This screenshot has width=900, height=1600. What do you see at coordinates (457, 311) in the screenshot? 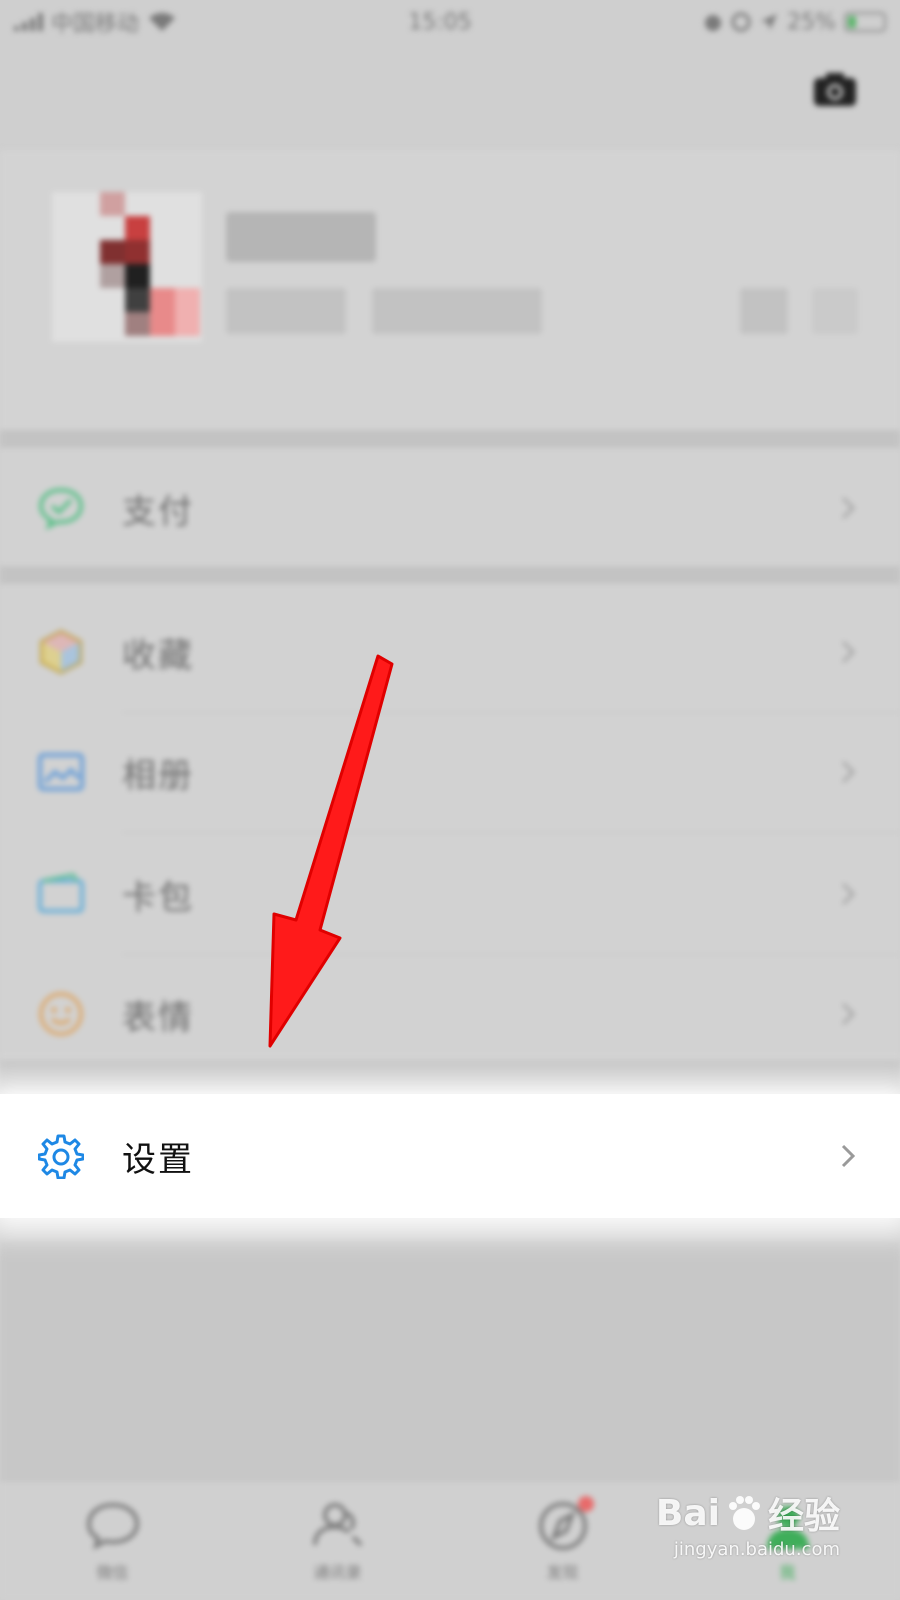
I see `wechat-id-extra` at bounding box center [457, 311].